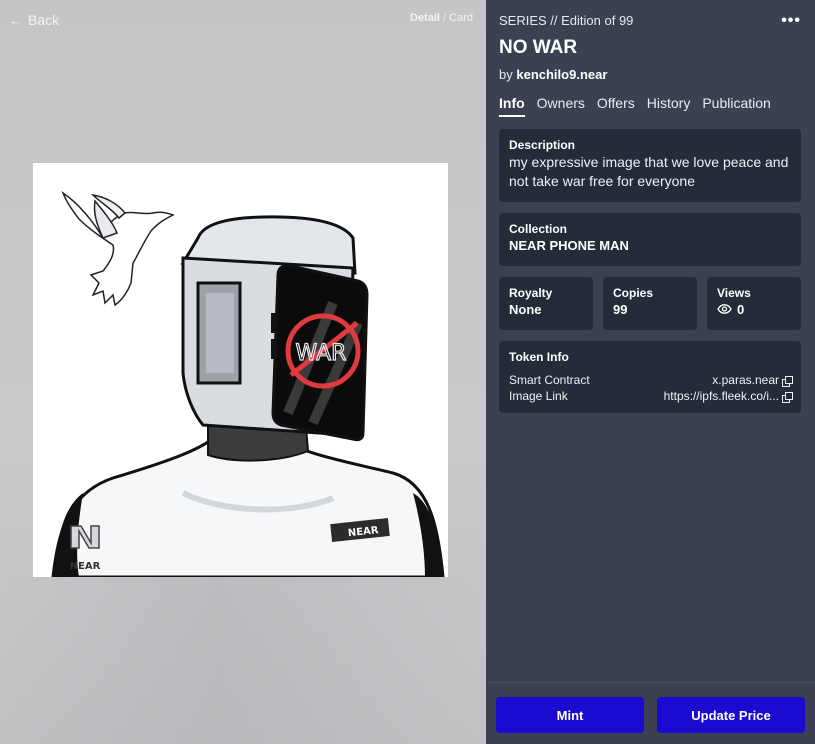  Describe the element at coordinates (538, 47) in the screenshot. I see `token-title: NO WAR` at that location.